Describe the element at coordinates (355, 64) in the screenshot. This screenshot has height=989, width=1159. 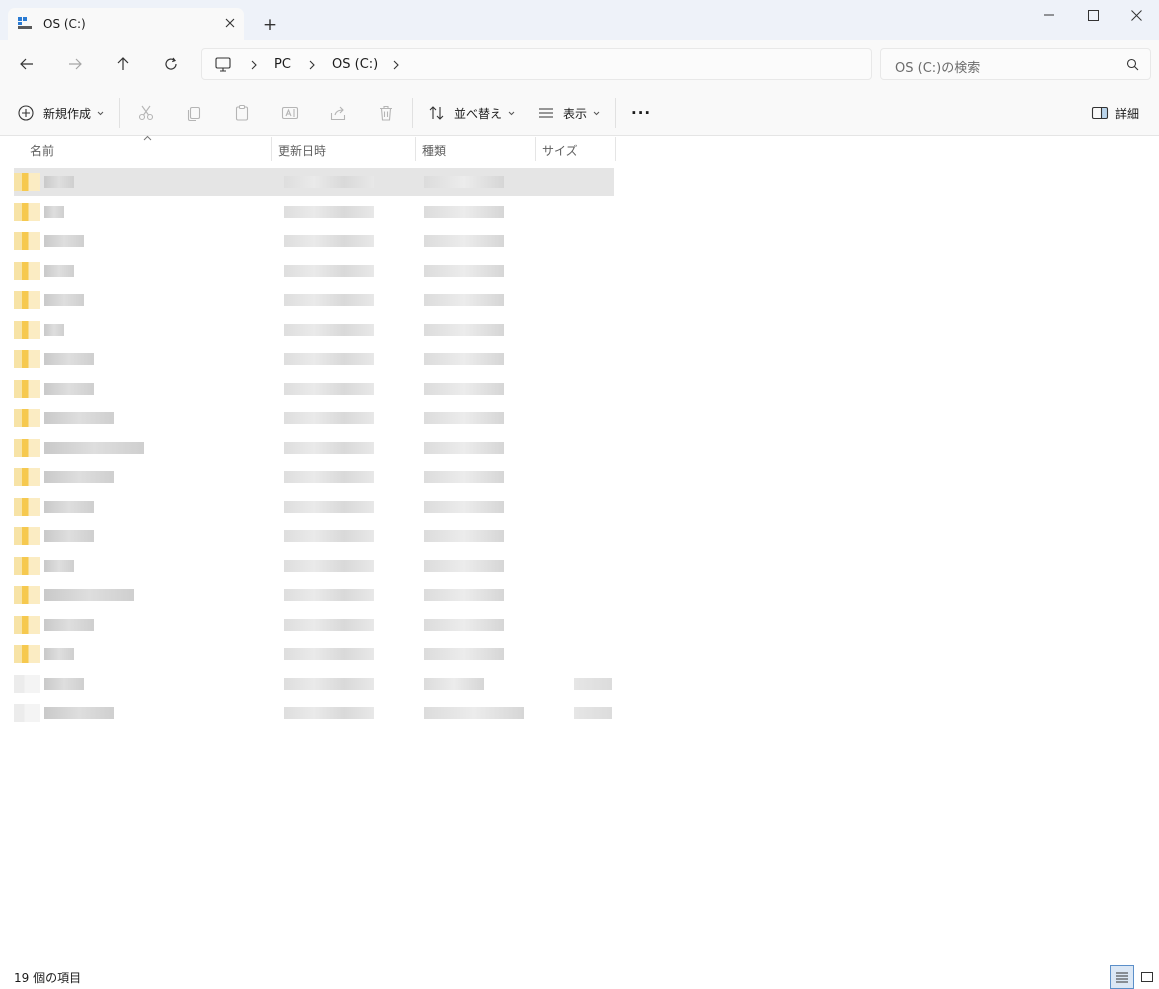
I see `breadcrumb-os-c: OS (C:)` at that location.